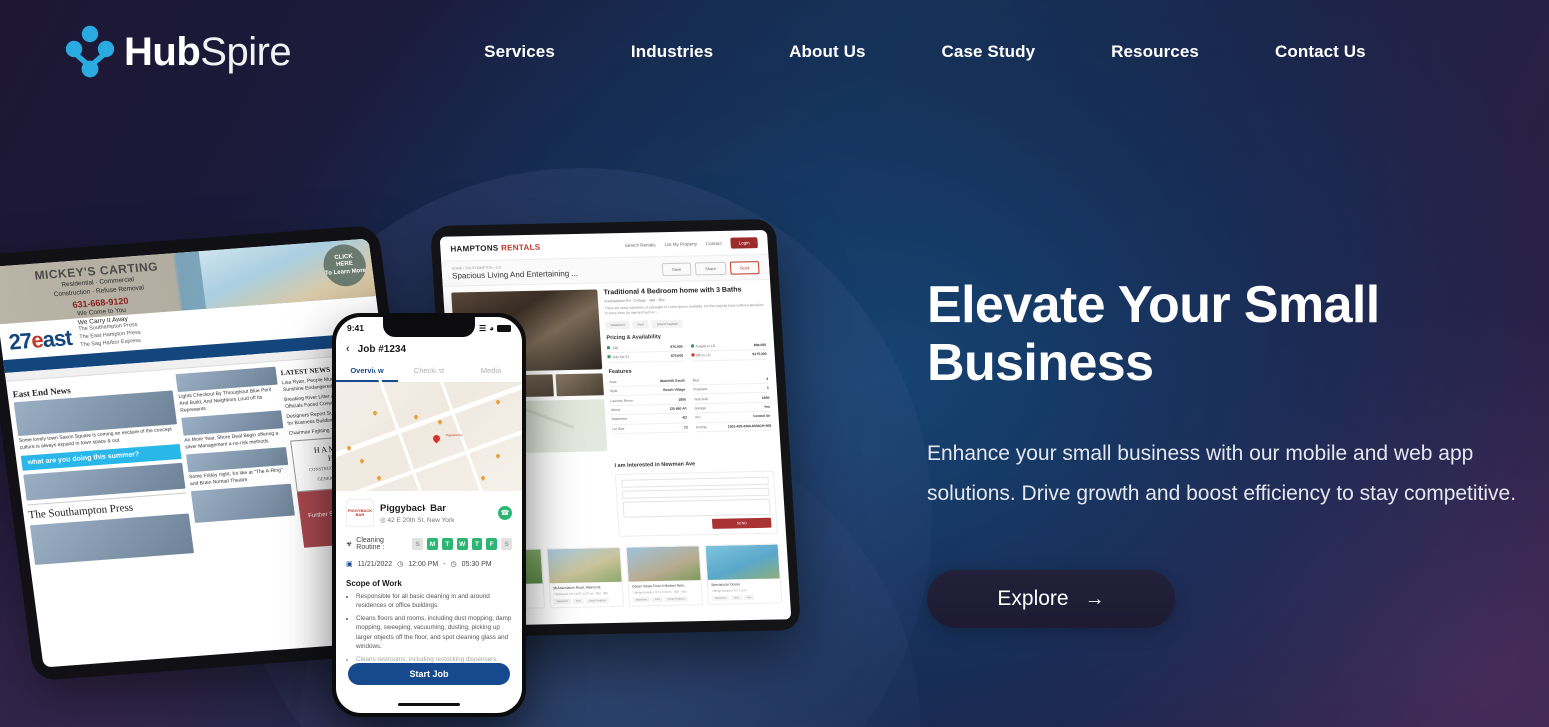  Describe the element at coordinates (482, 328) in the screenshot. I see `cell-signal-icon: ☰` at that location.